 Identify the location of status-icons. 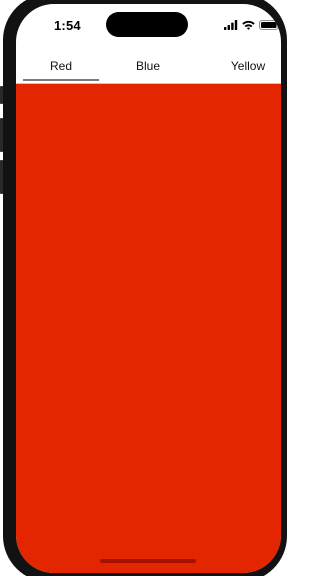
(252, 25).